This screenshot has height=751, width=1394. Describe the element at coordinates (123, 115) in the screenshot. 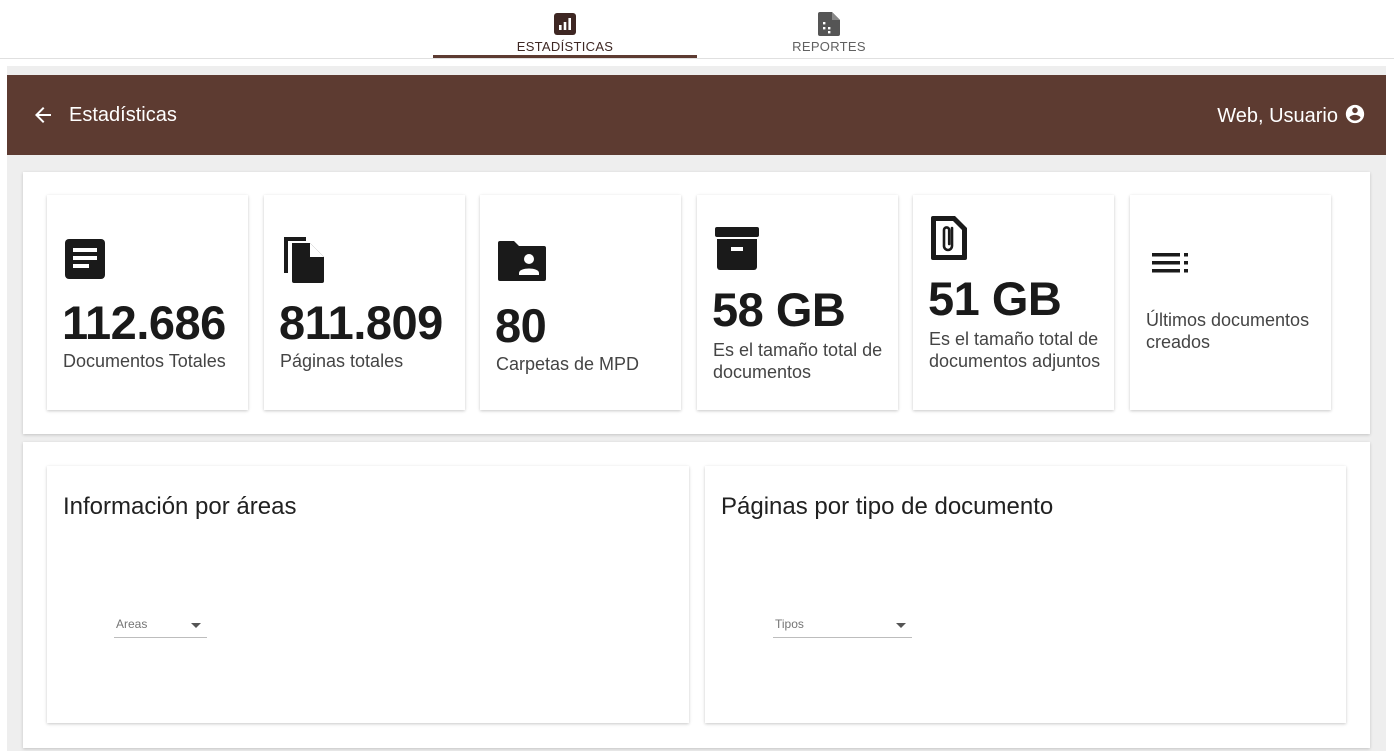

I see `page-title: Estadísticas` at that location.